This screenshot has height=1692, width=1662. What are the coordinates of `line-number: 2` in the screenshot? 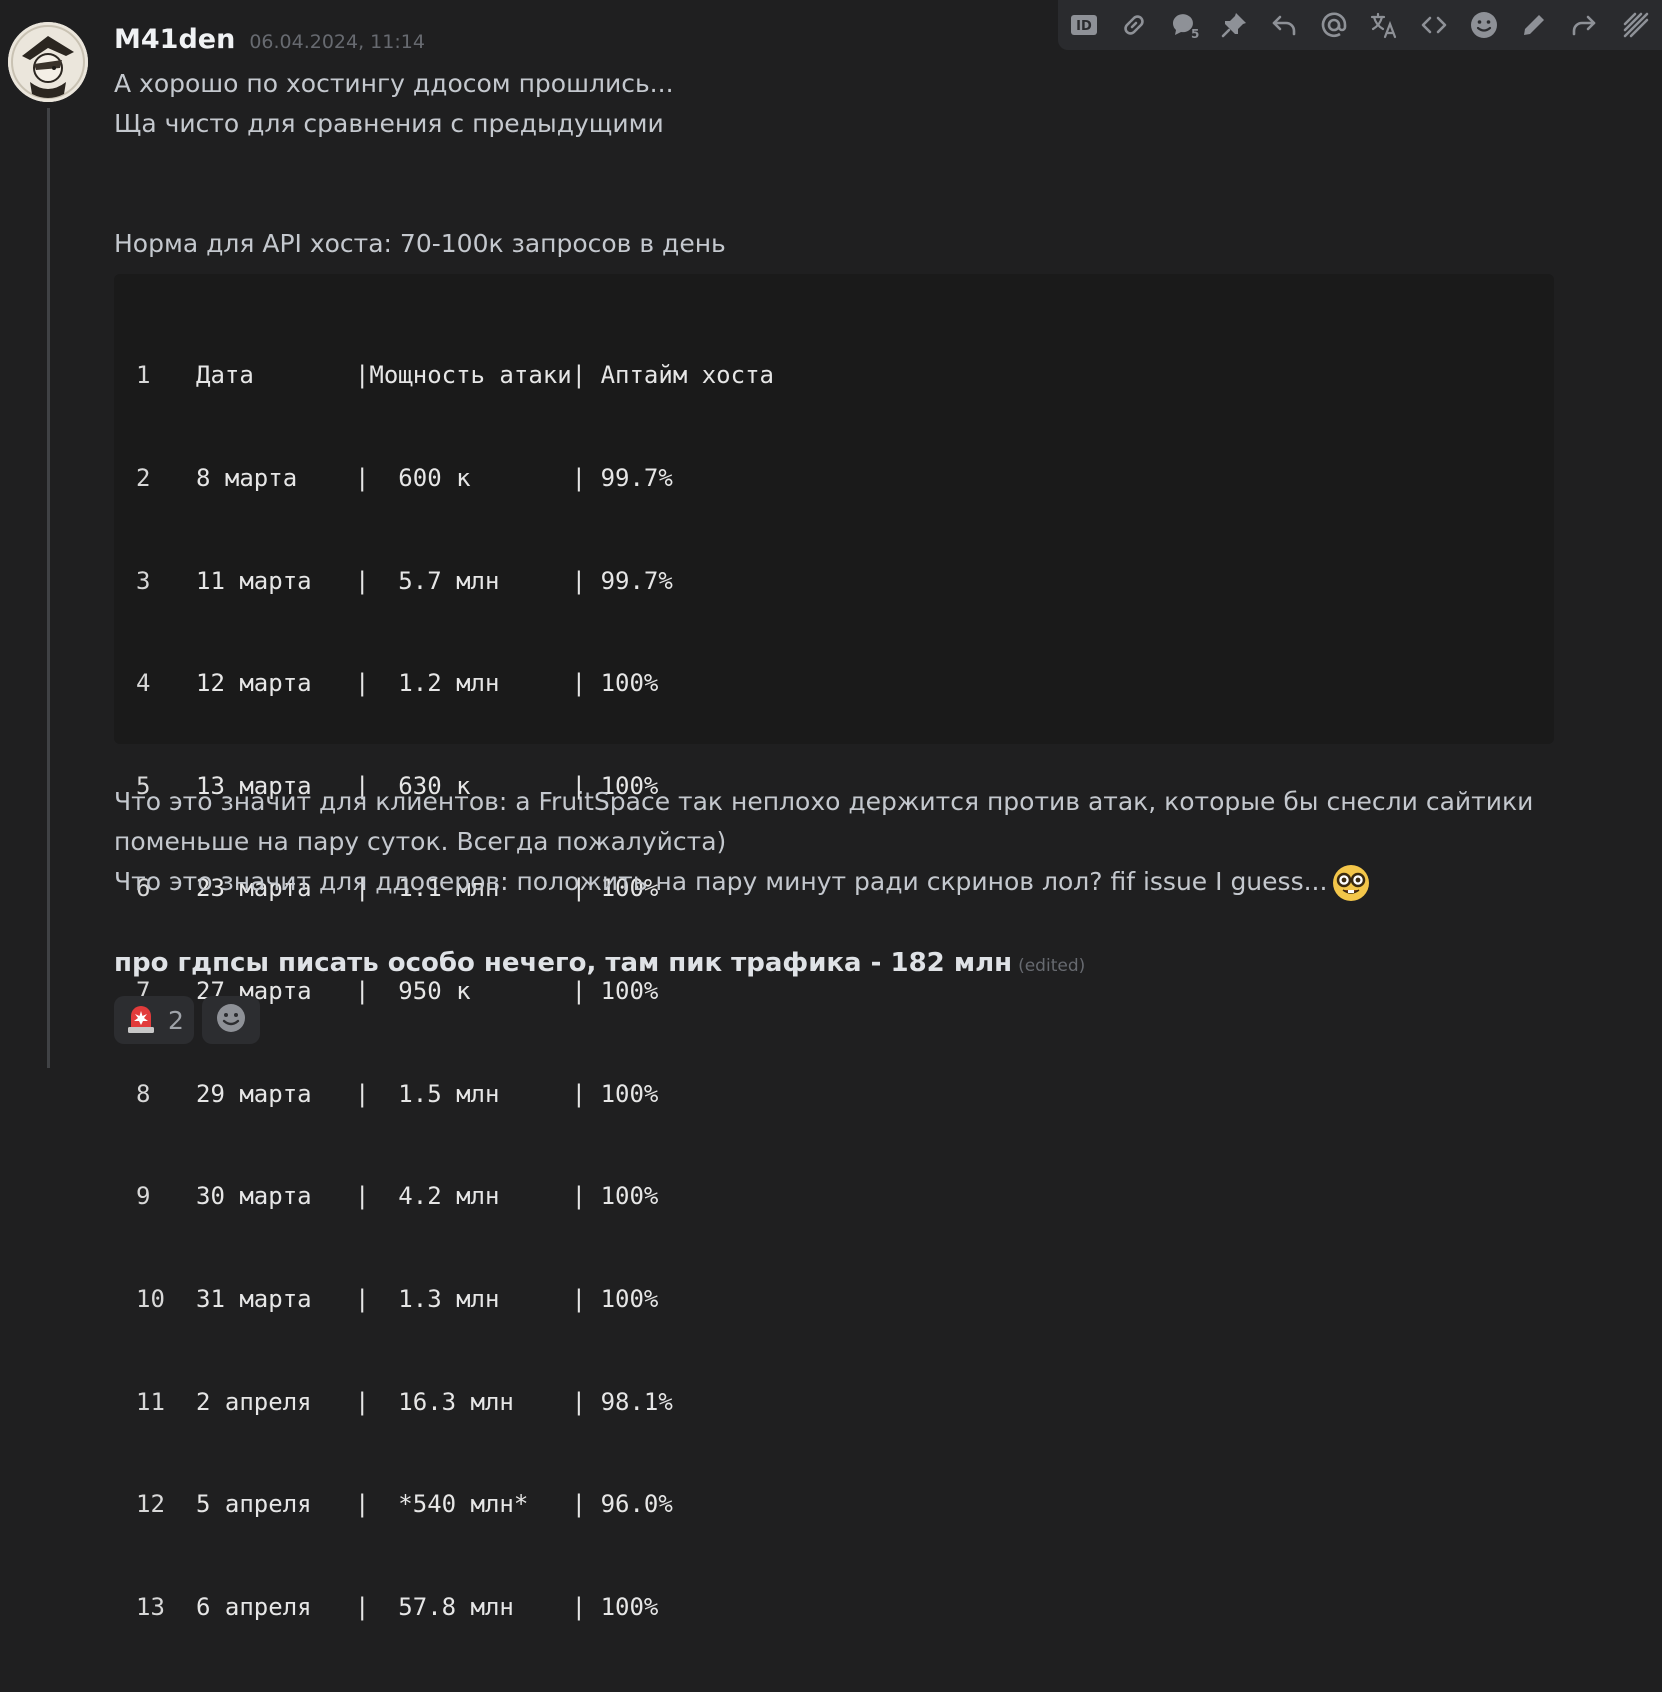 It's located at (143, 478).